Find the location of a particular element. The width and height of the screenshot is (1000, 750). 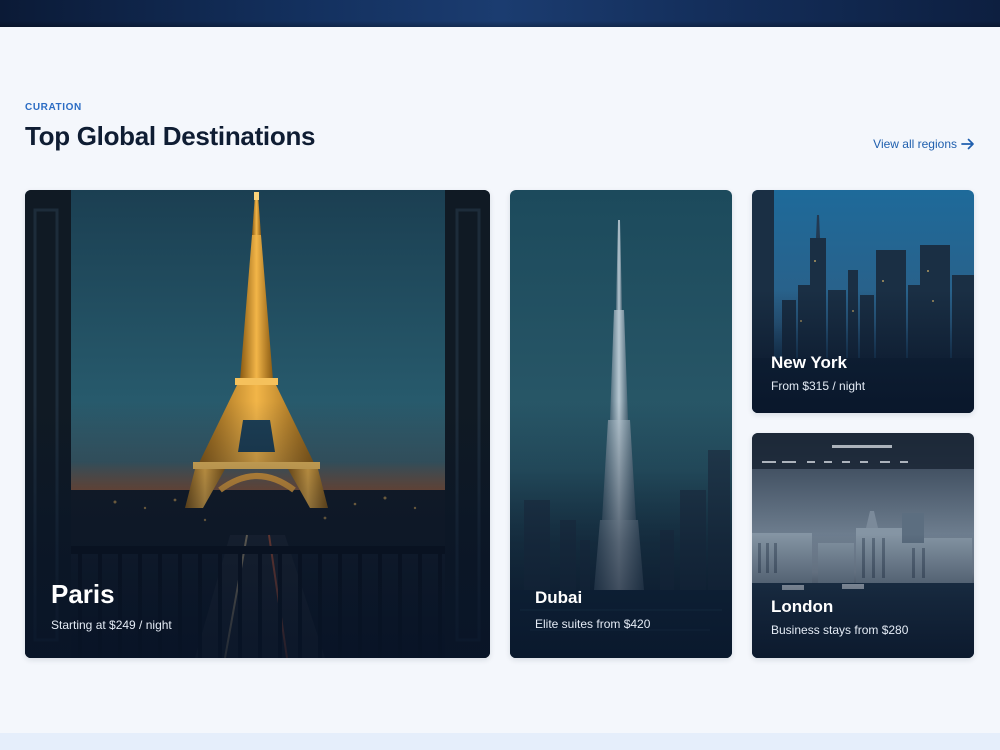

card-label: Dubai Elite suites from $420 is located at coordinates (592, 609).